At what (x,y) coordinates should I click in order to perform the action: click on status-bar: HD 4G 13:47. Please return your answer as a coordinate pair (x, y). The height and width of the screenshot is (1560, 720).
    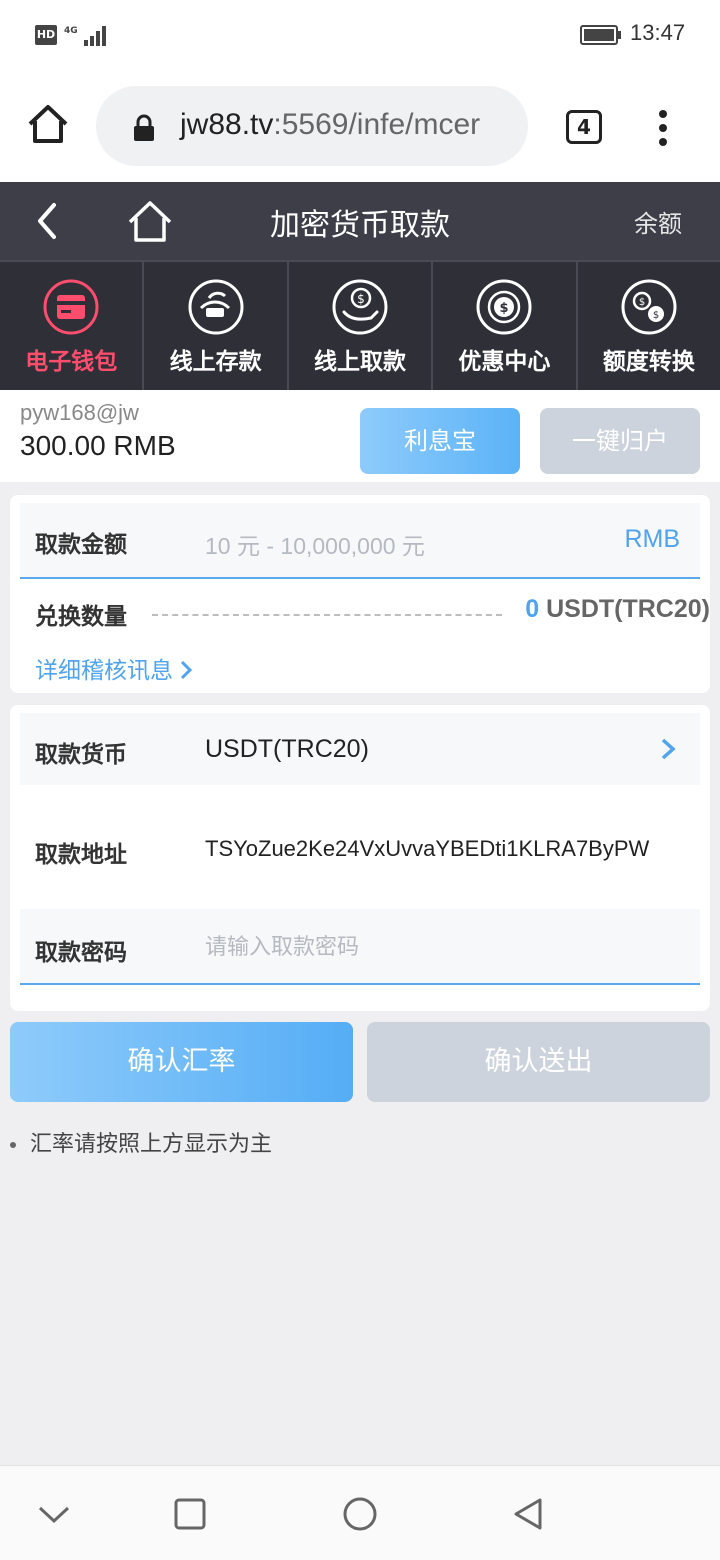
    Looking at the image, I should click on (360, 35).